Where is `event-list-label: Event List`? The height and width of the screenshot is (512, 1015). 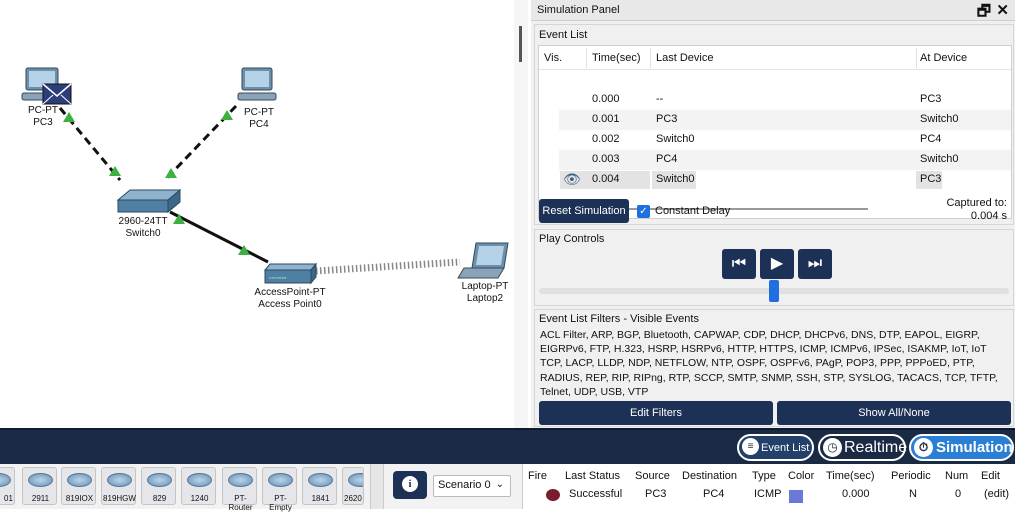 event-list-label: Event List is located at coordinates (563, 35).